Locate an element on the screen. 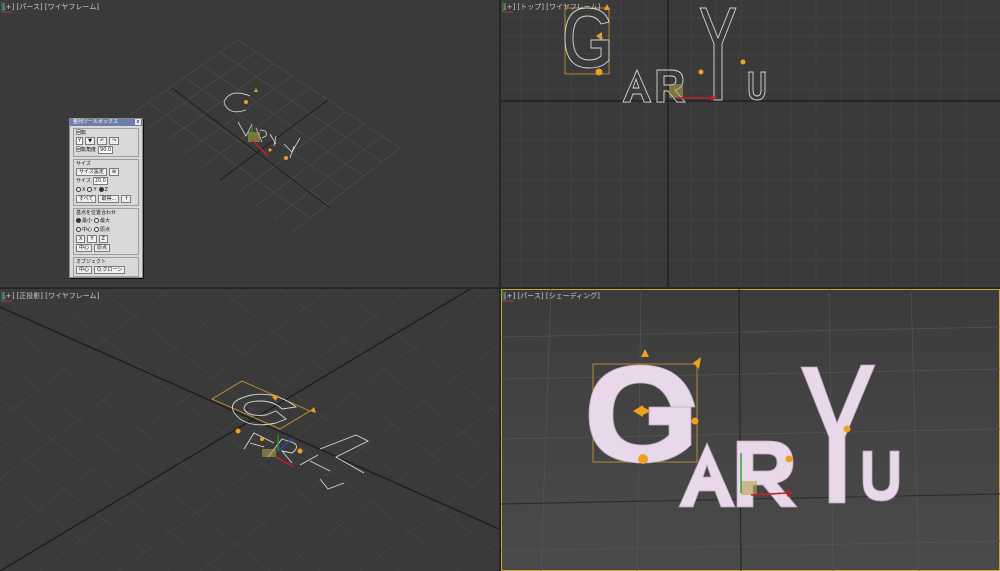 Image resolution: width=1000 pixels, height=571 pixels. rotate-axis-select: Y is located at coordinates (80, 141).